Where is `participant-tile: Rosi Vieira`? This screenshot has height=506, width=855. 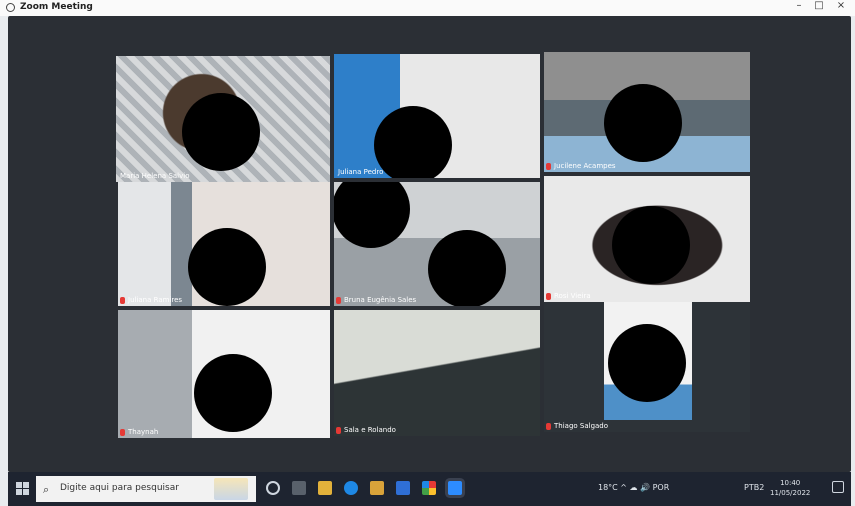 participant-tile: Rosi Vieira is located at coordinates (647, 239).